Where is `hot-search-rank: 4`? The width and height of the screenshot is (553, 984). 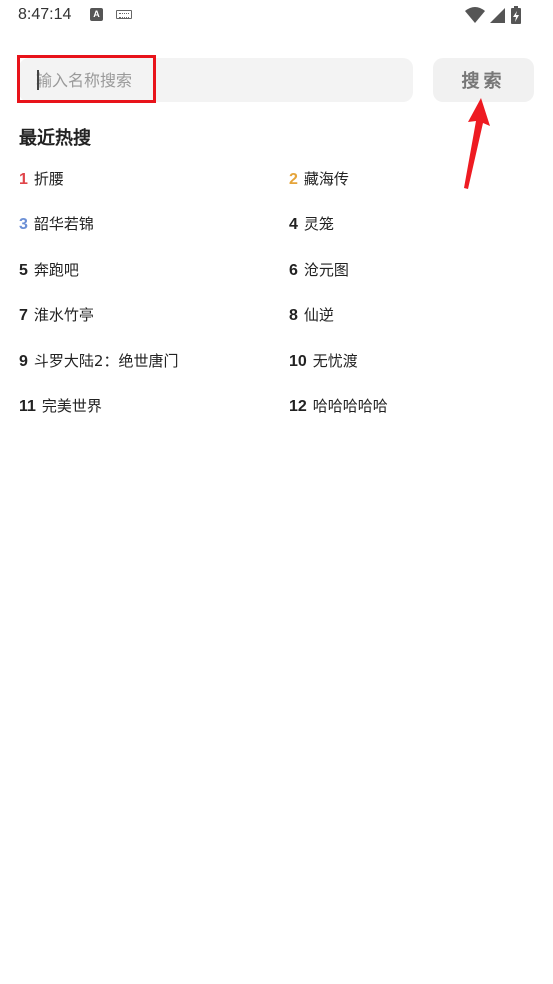
hot-search-rank: 4 is located at coordinates (293, 224).